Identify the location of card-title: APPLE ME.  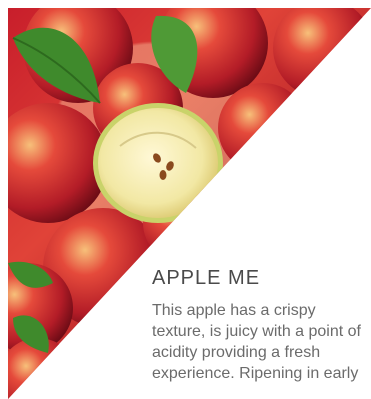
(206, 278).